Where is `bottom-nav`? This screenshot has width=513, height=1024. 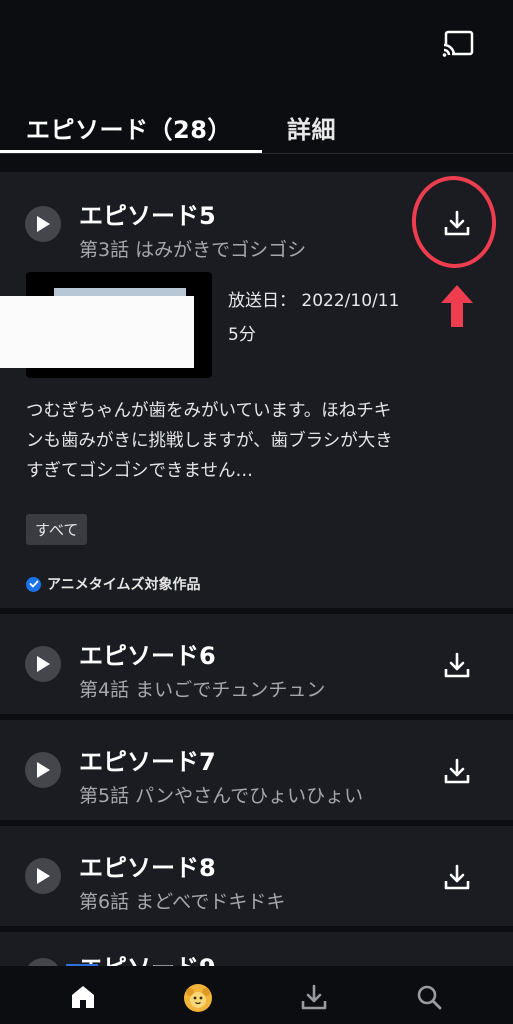 bottom-nav is located at coordinates (256, 995).